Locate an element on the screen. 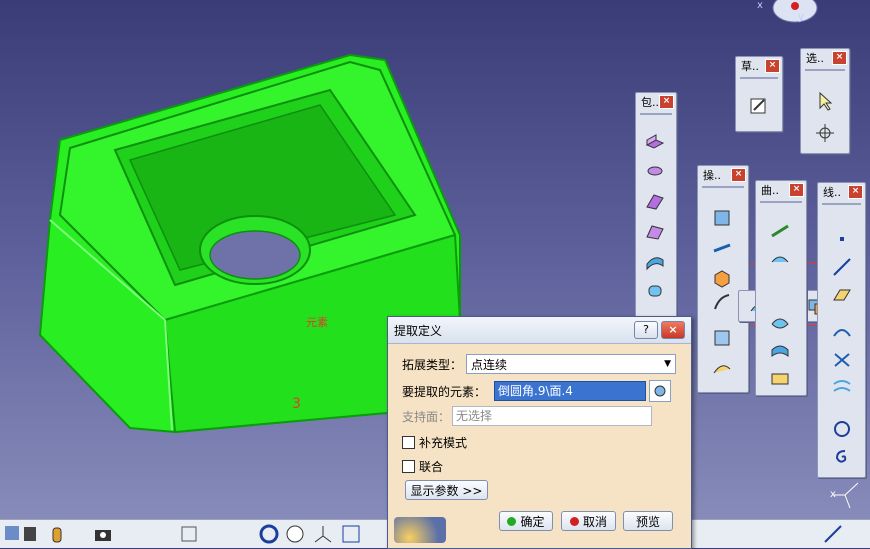 The width and height of the screenshot is (870, 549). close-button: × is located at coordinates (673, 330).